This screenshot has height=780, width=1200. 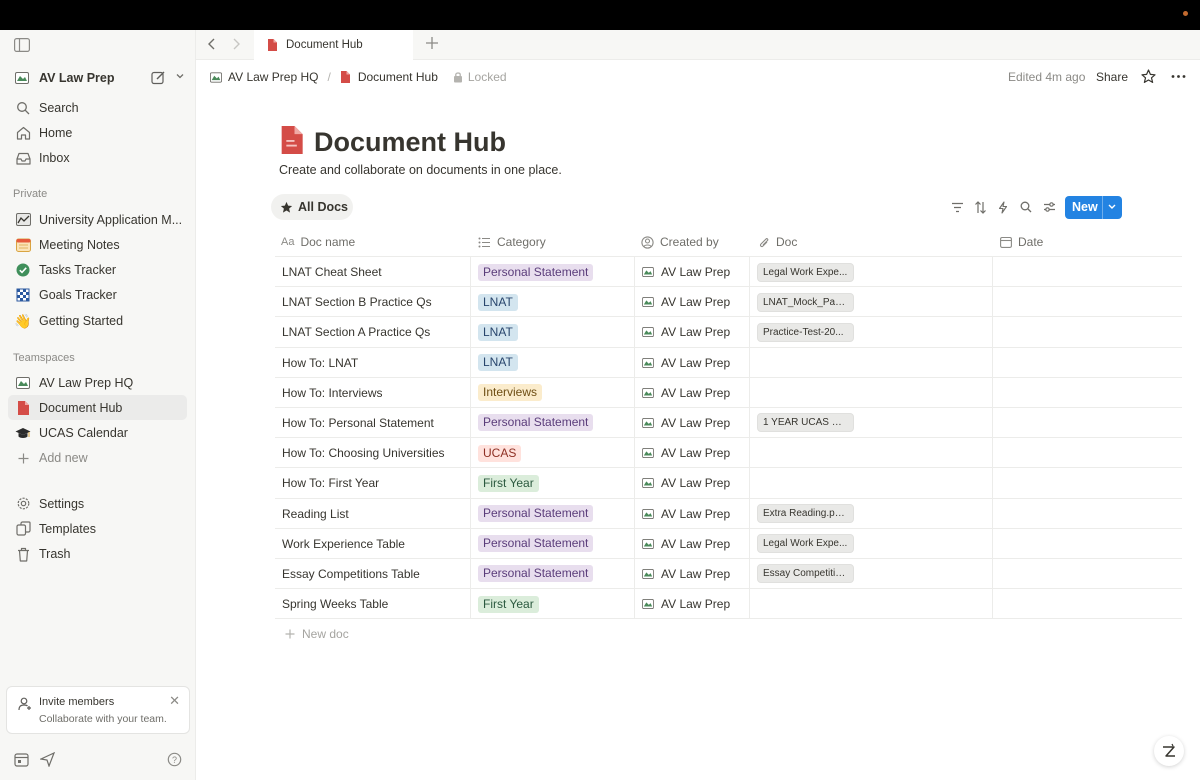 What do you see at coordinates (363, 453) in the screenshot?
I see `doc-name-cell: How To: Choosing Universities` at bounding box center [363, 453].